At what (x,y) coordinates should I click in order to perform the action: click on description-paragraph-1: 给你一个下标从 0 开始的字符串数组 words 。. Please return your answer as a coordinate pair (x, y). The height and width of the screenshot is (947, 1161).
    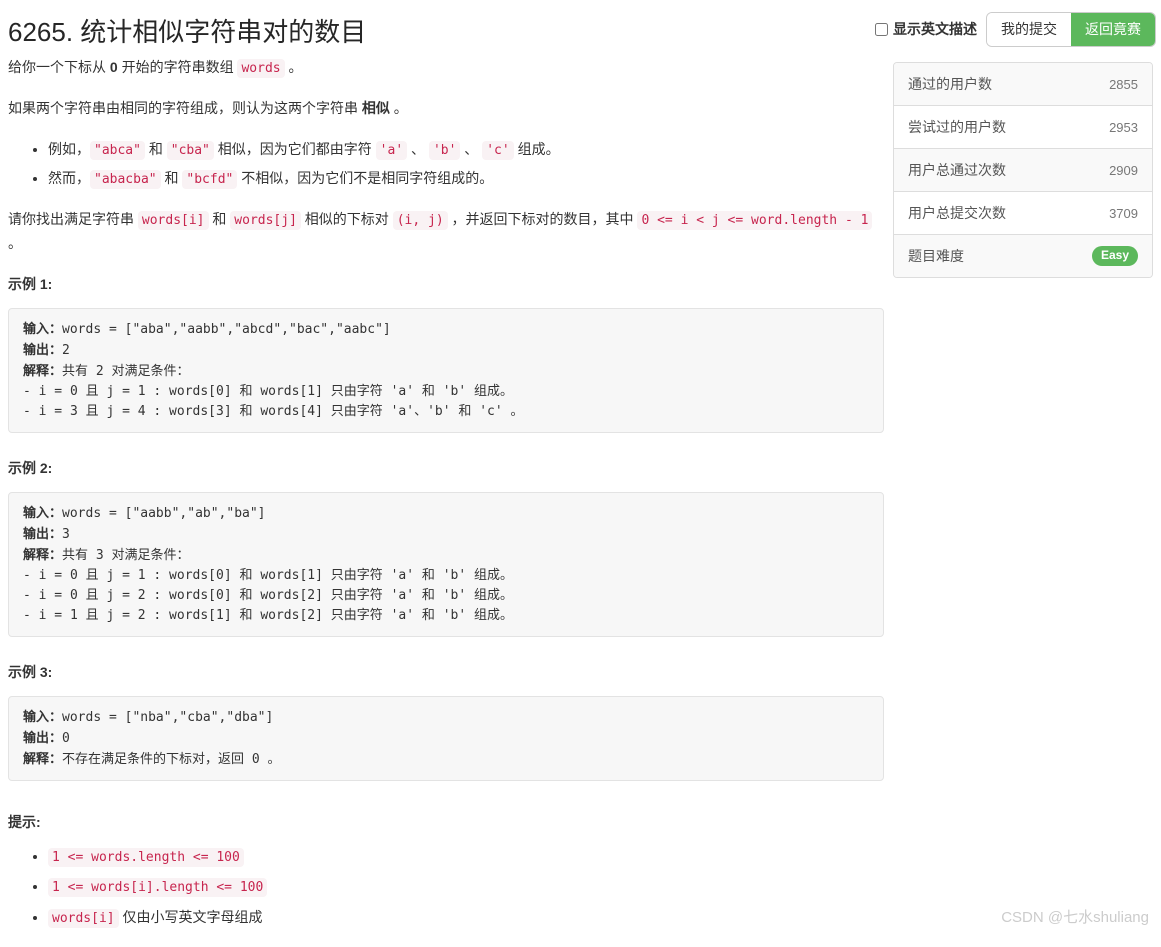
    Looking at the image, I should click on (446, 68).